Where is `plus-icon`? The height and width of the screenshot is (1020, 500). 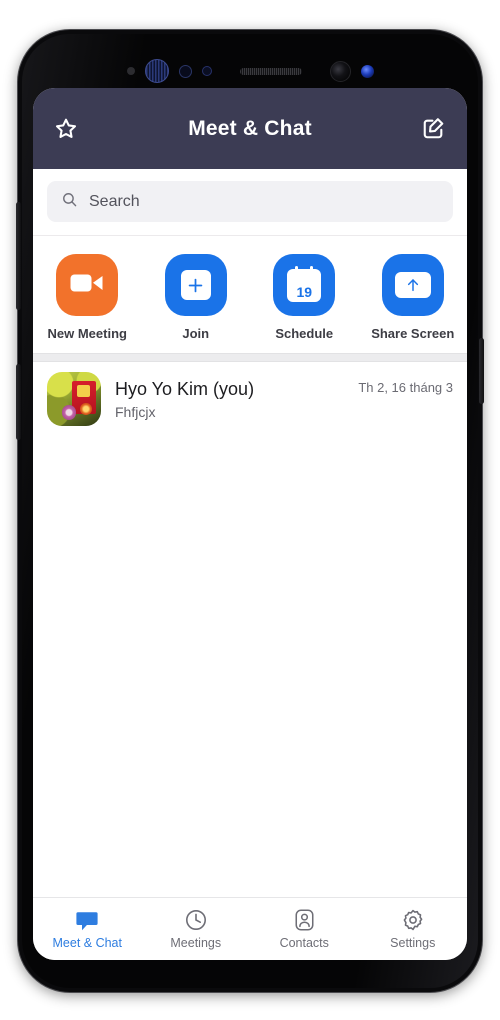
plus-icon is located at coordinates (195, 285).